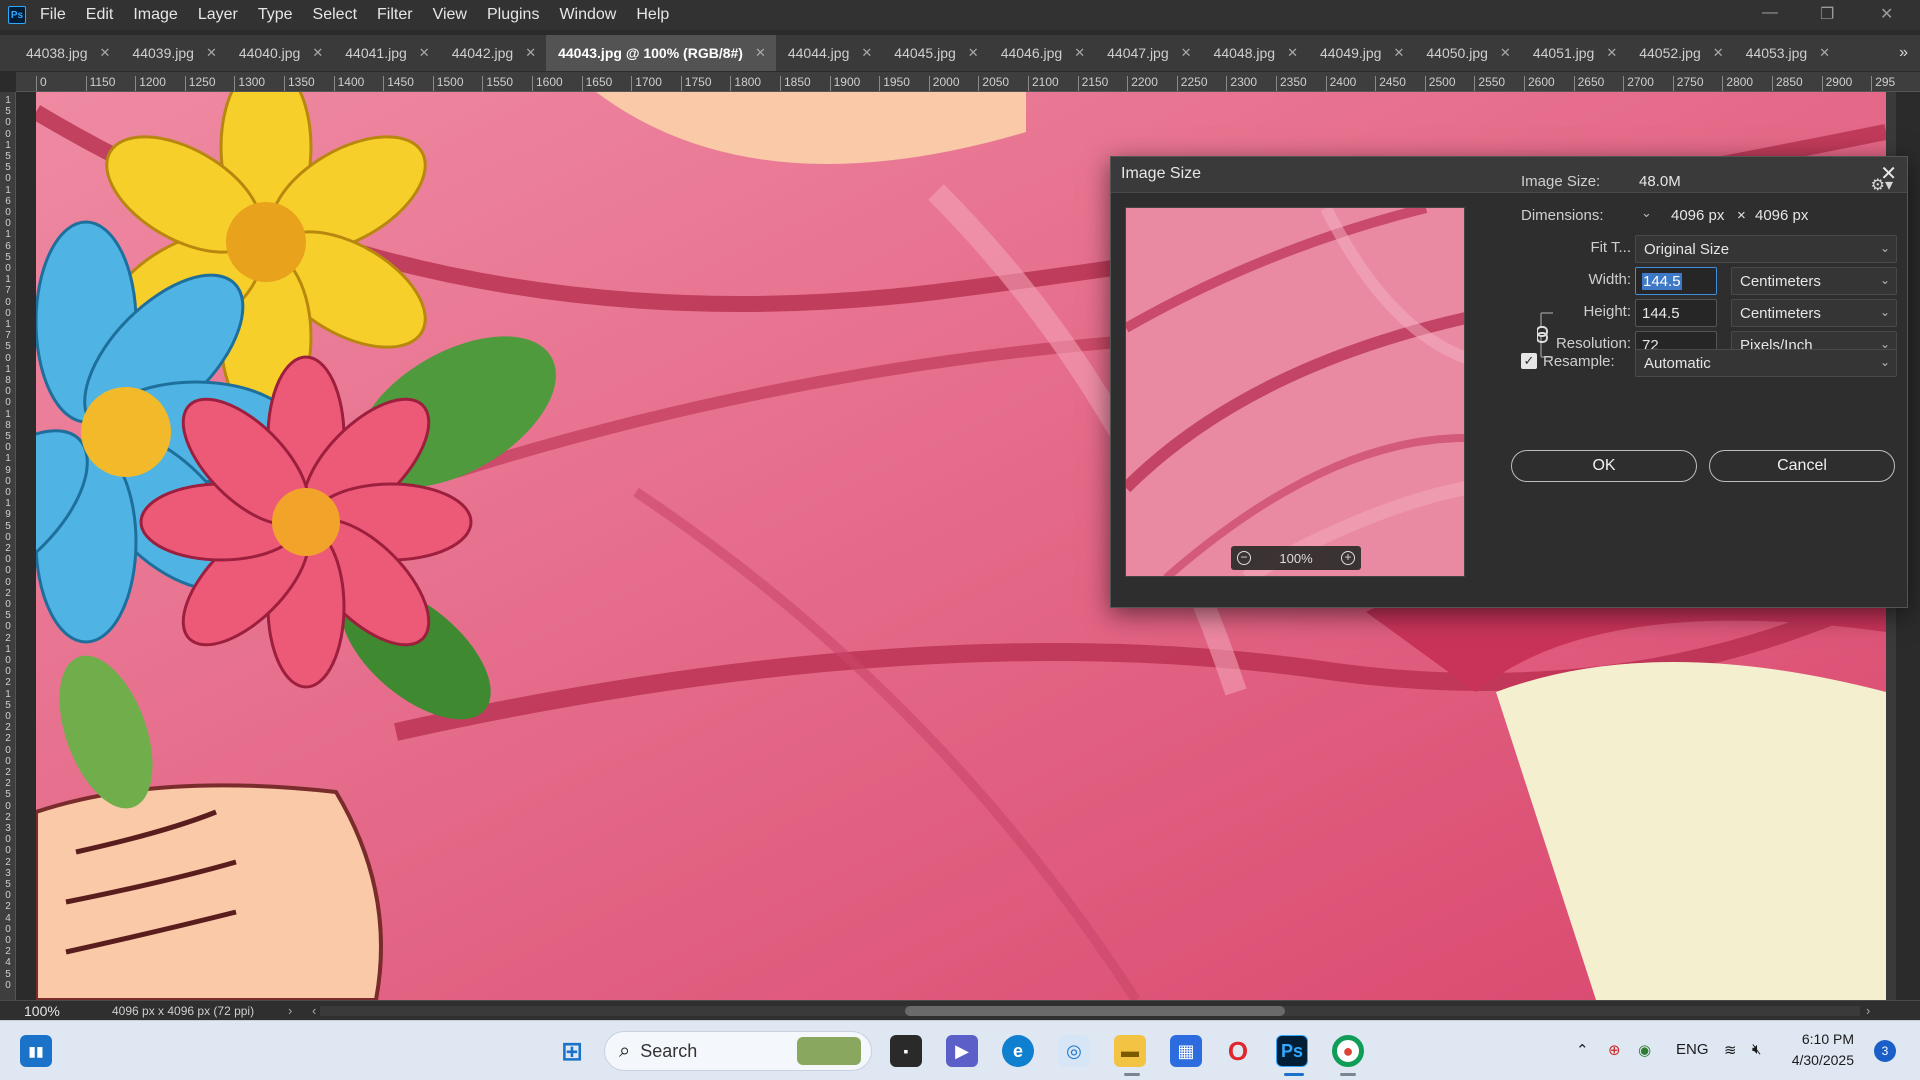  Describe the element at coordinates (1186, 1051) in the screenshot. I see `store-icon: ▦` at that location.